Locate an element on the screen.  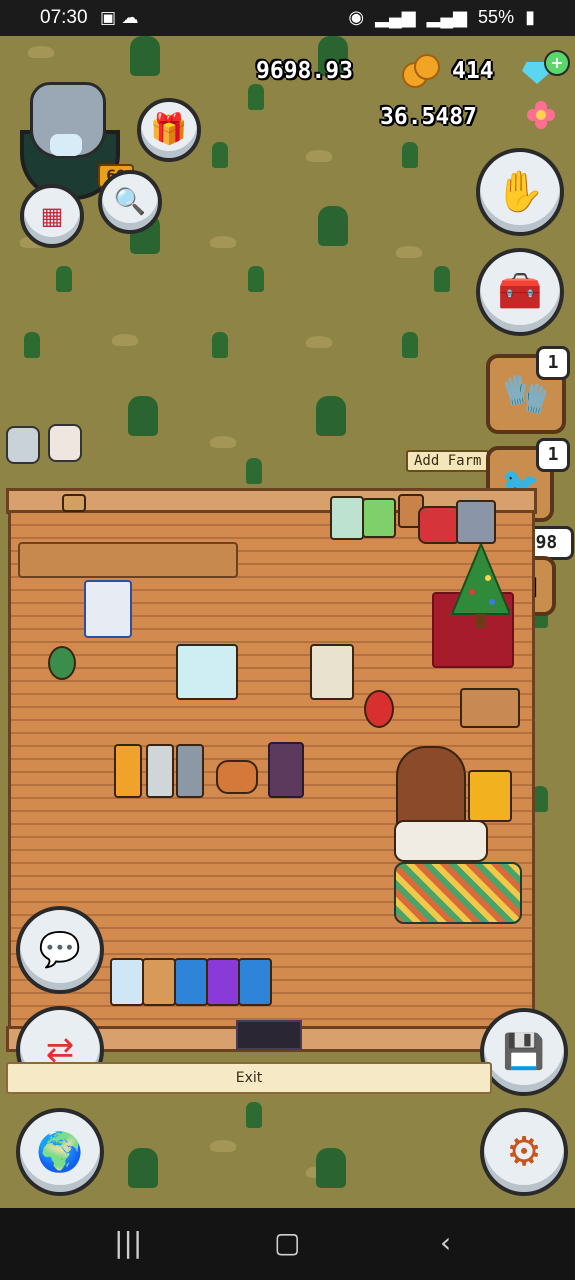
spinning-wheel-item is located at coordinates (490, 708).